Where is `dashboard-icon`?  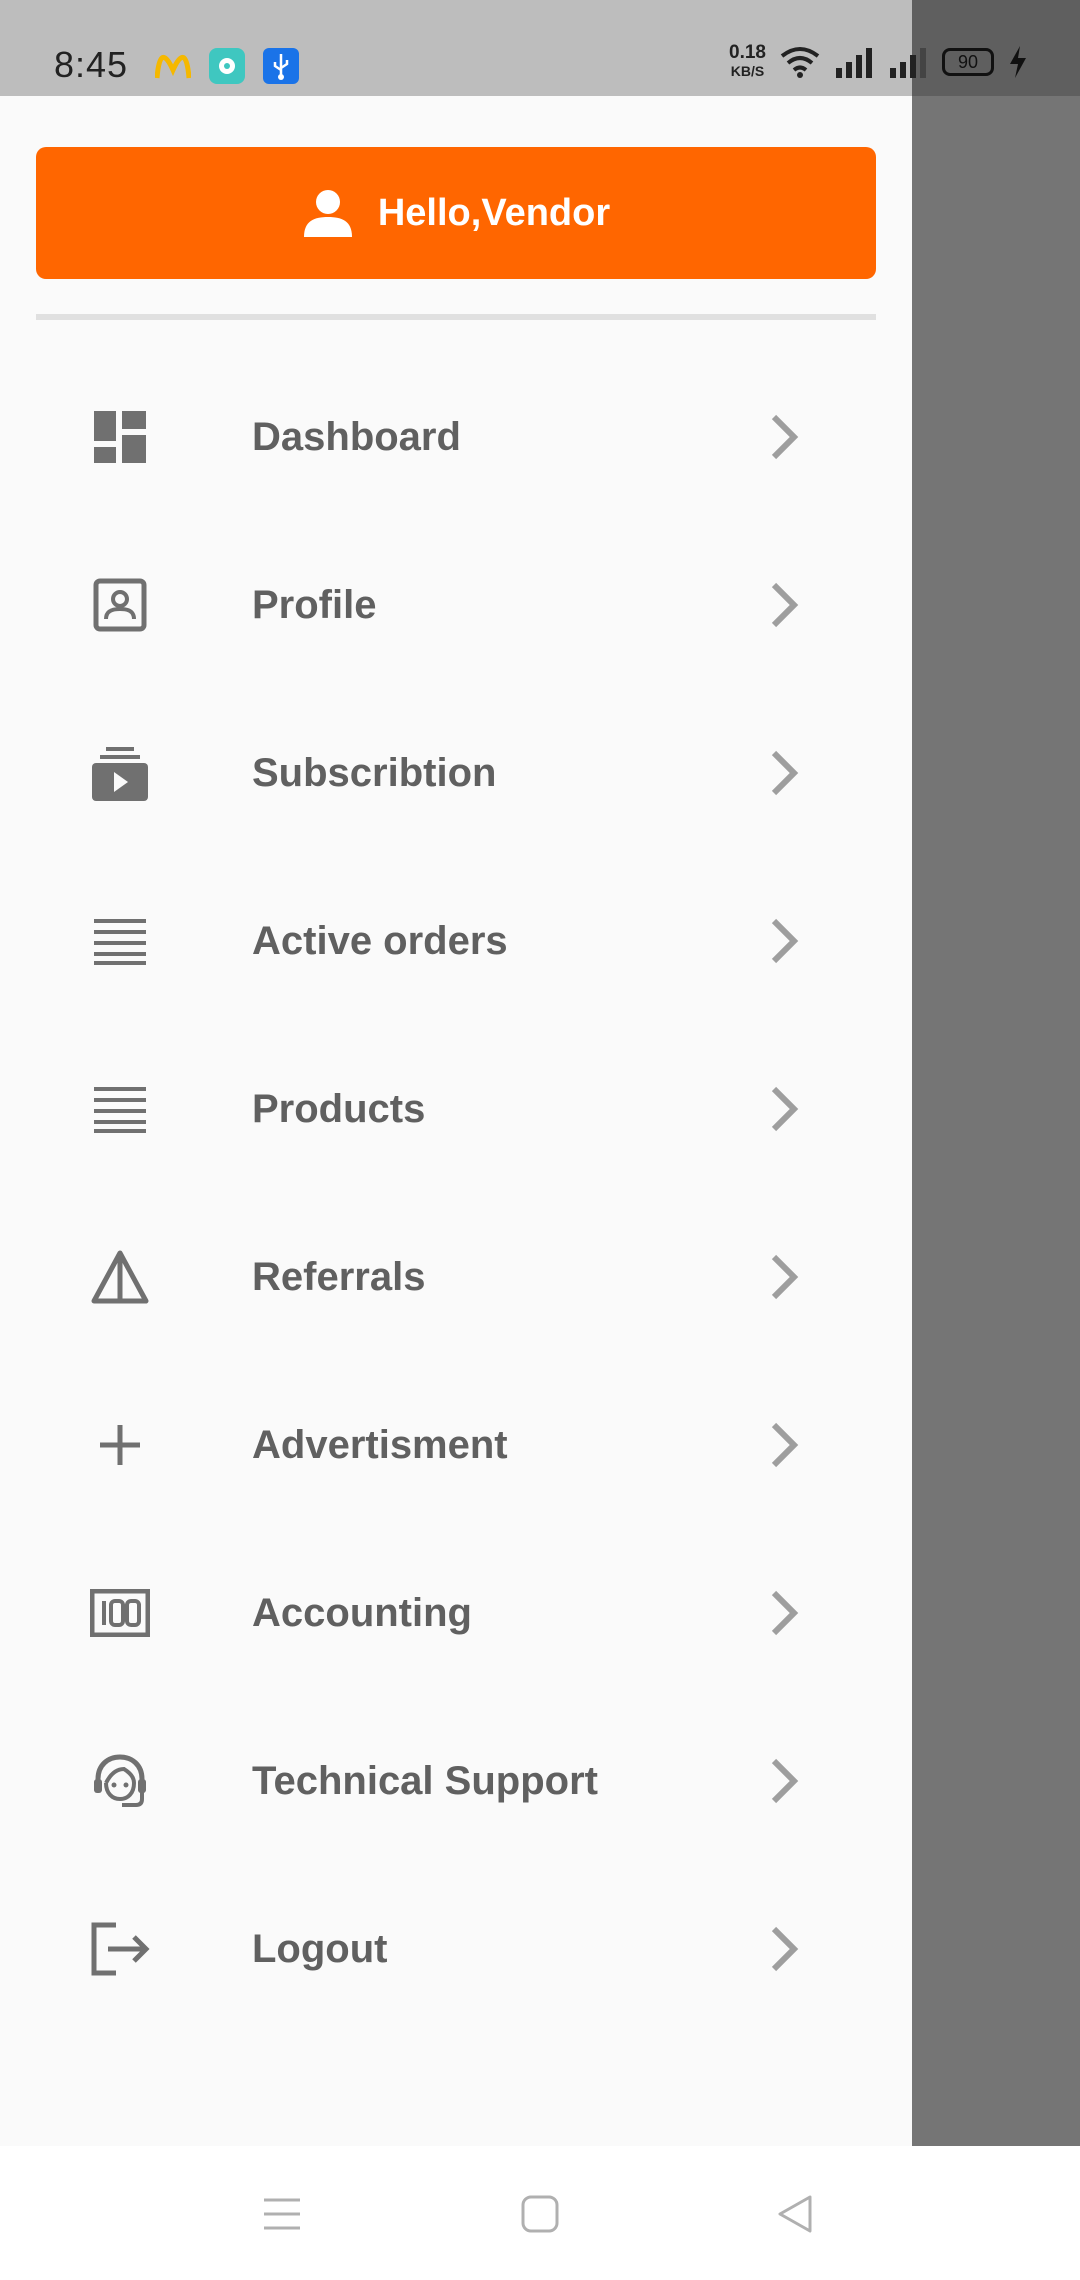
dashboard-icon is located at coordinates (120, 437).